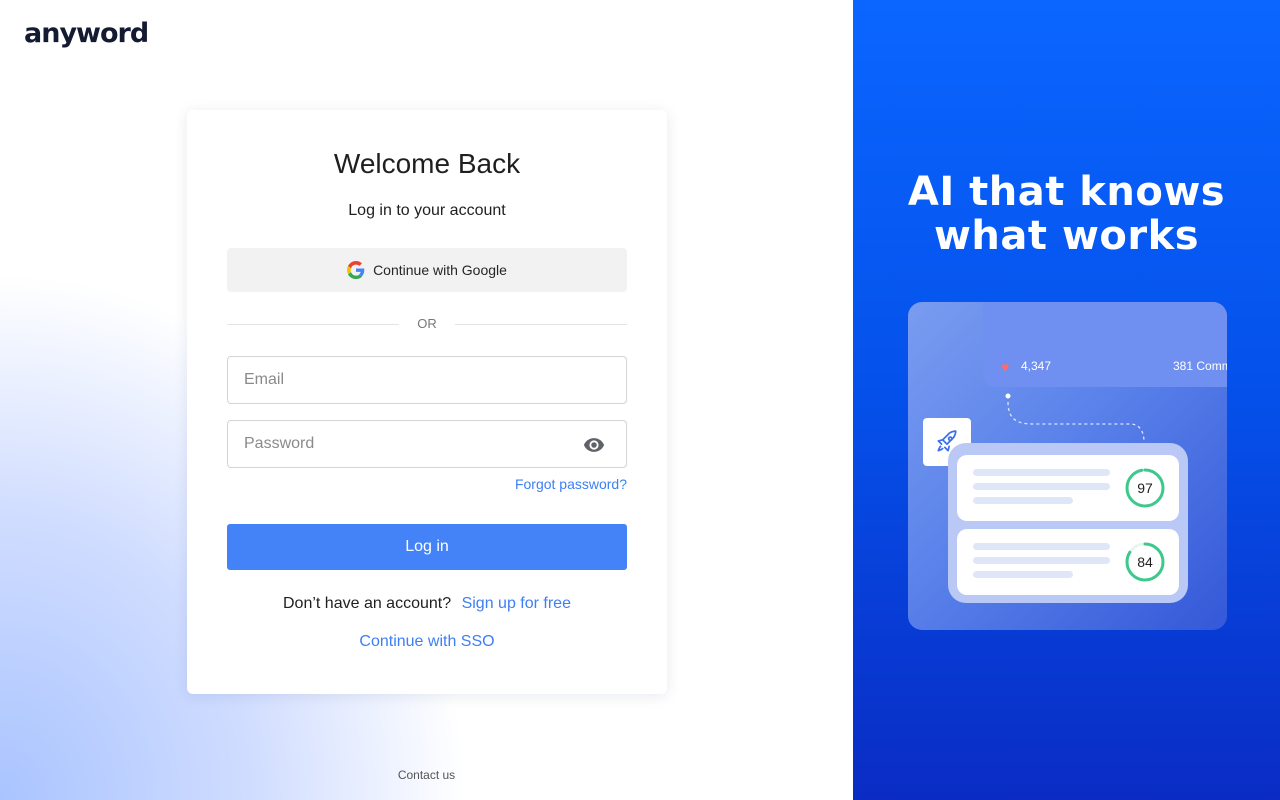  I want to click on google-button-label: Continue with Google, so click(440, 270).